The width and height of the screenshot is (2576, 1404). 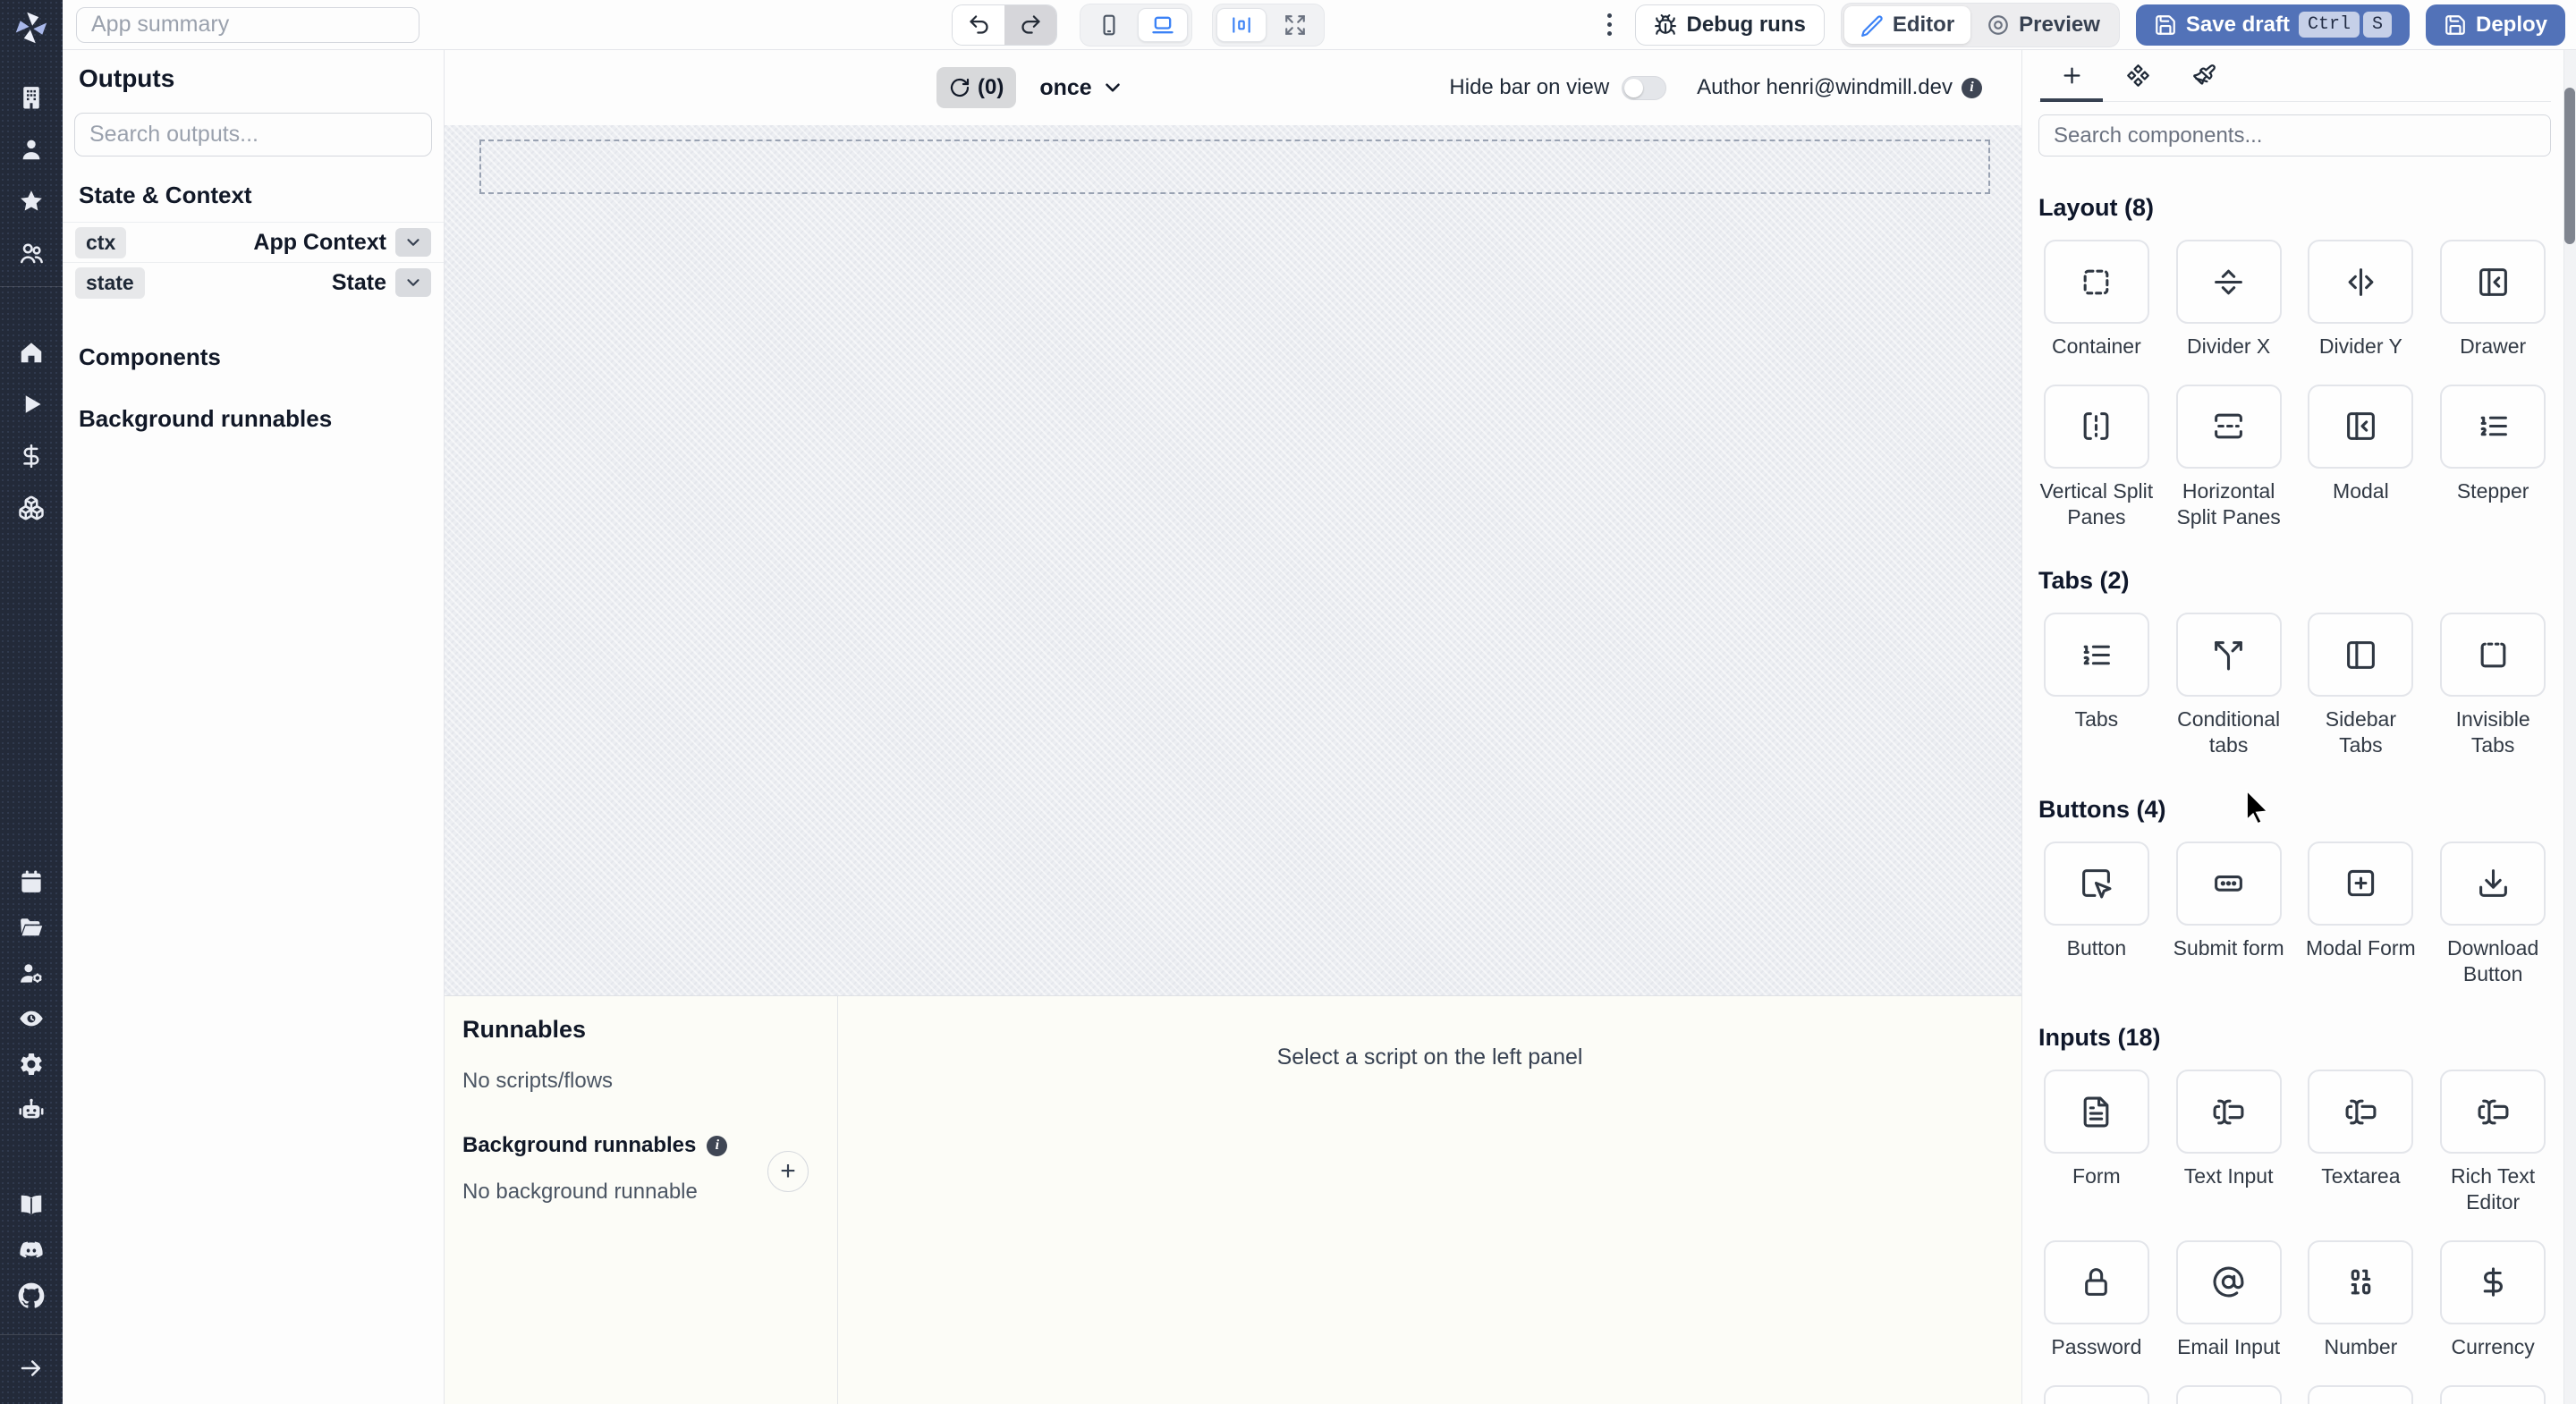 What do you see at coordinates (253, 135) in the screenshot?
I see `outputs-search-input` at bounding box center [253, 135].